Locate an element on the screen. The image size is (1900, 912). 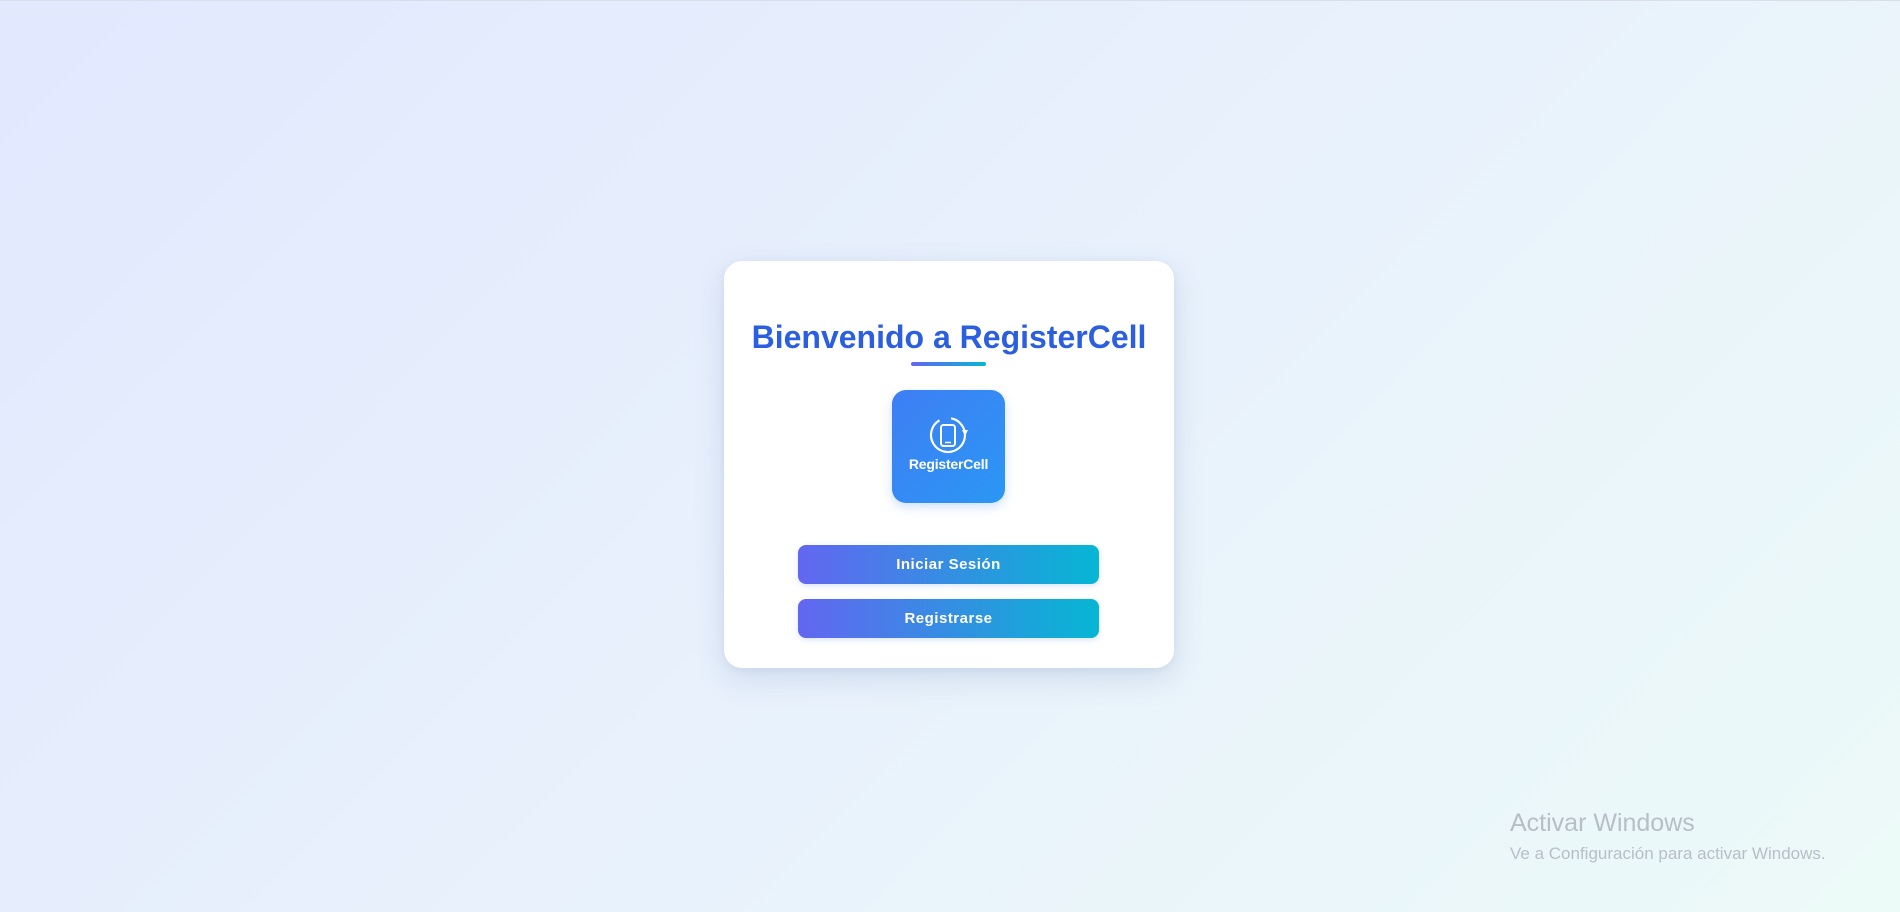
app-logo: RegisterCell is located at coordinates (948, 446).